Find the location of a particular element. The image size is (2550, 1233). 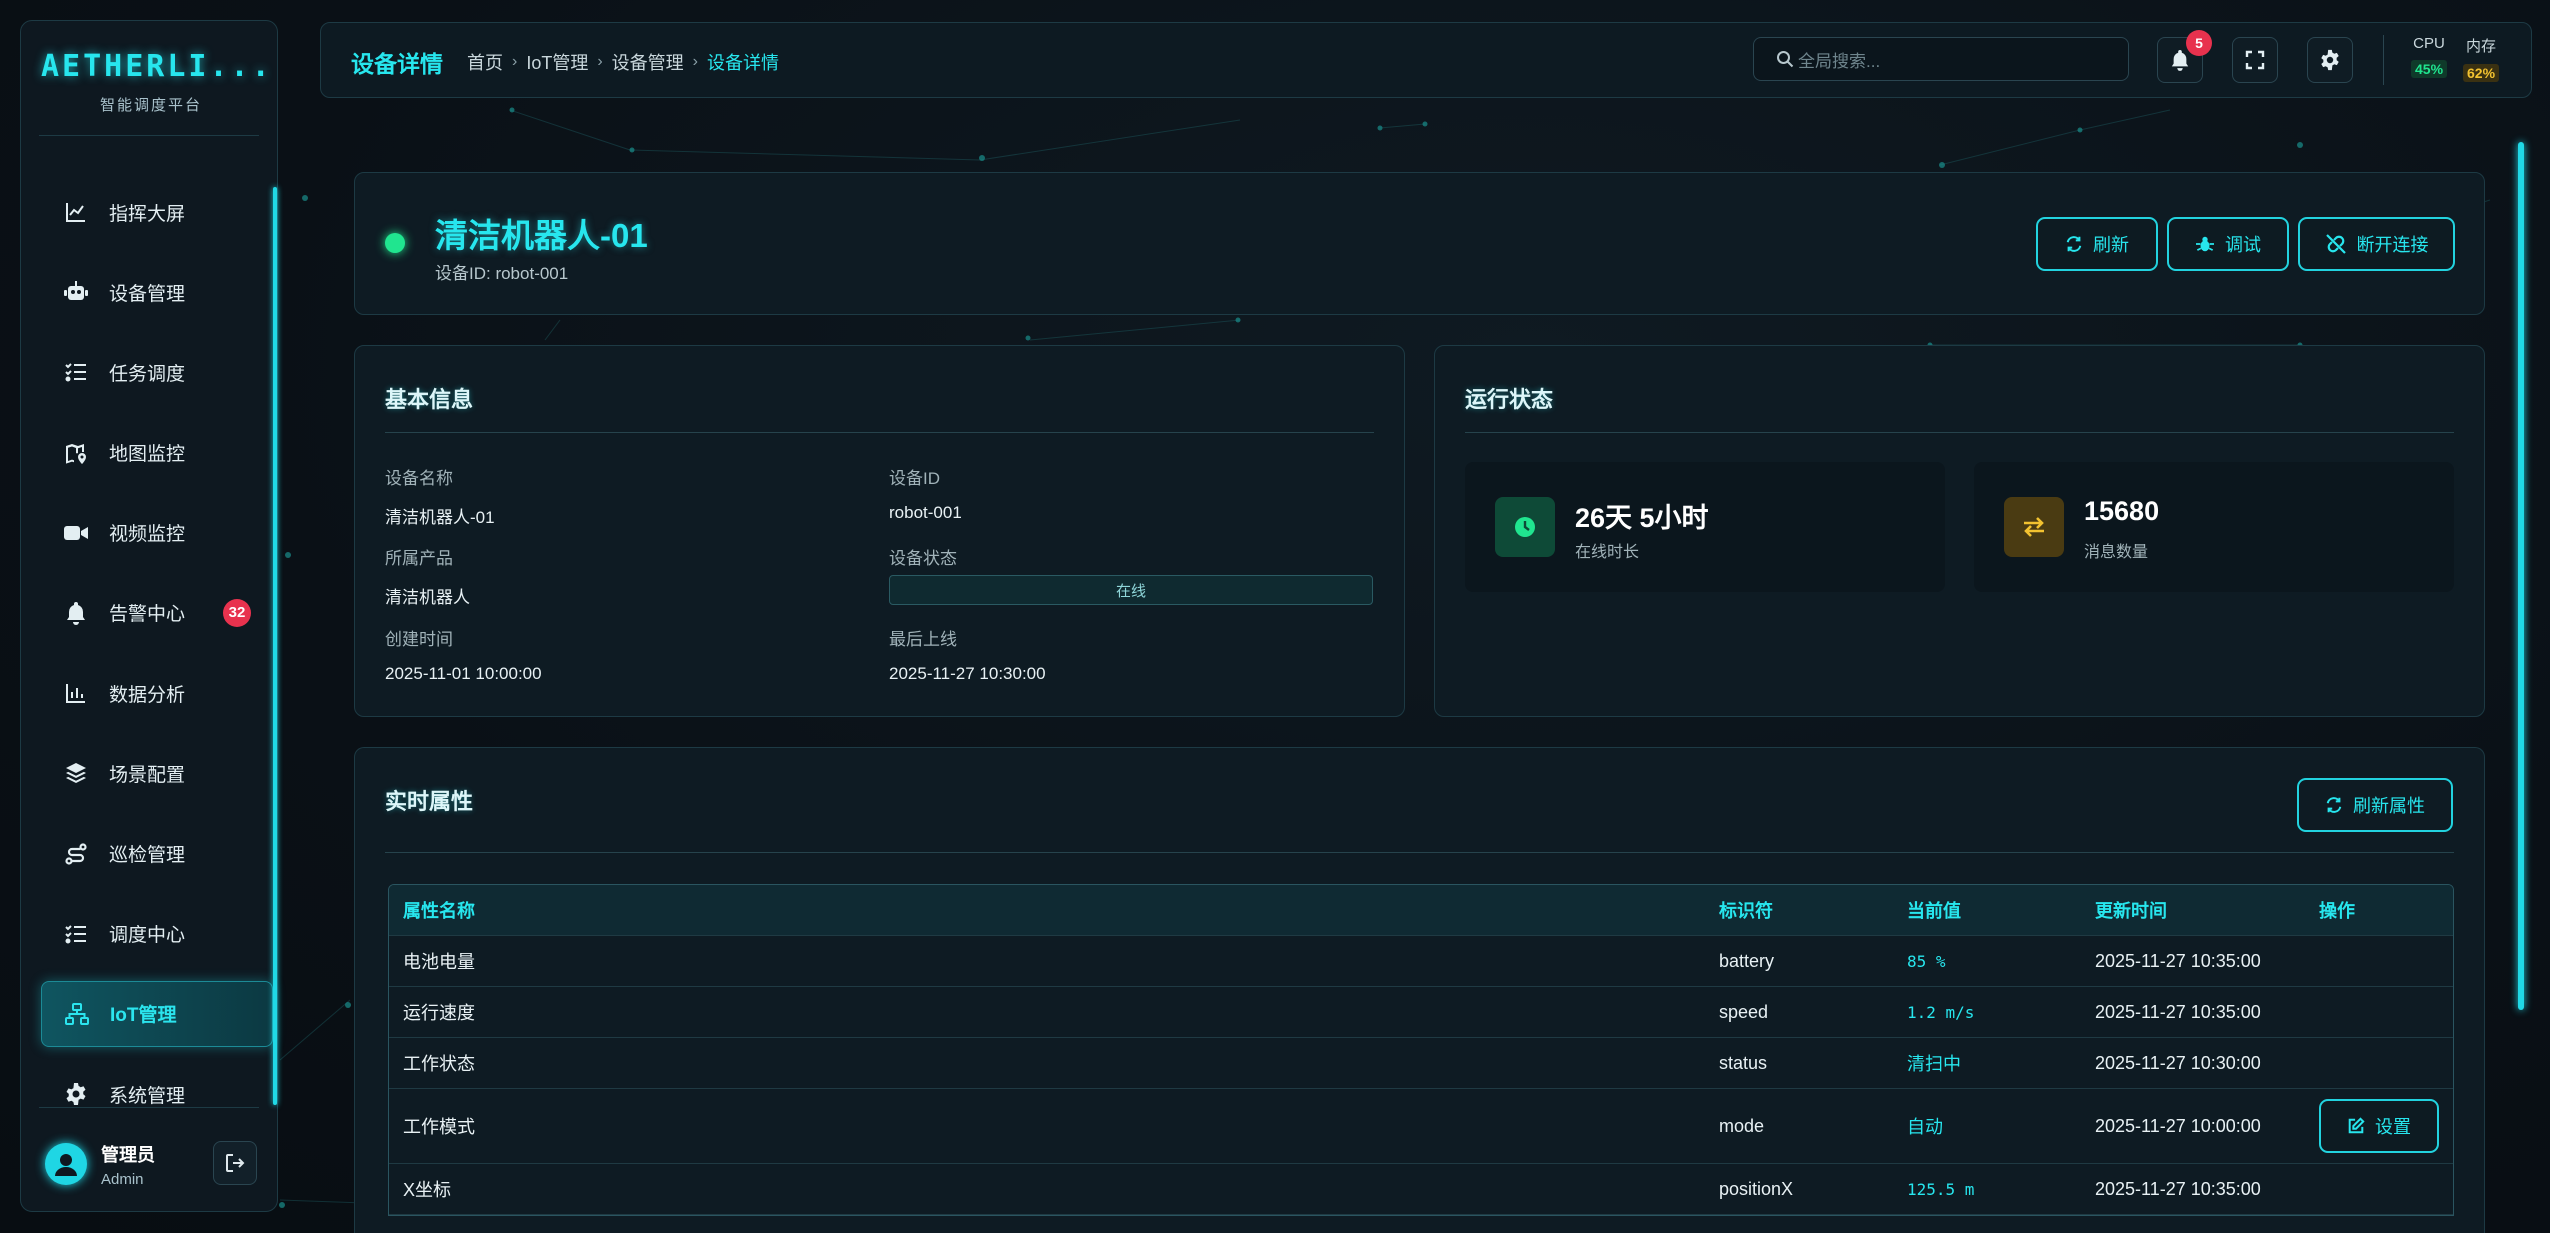

disconnect-label: 断开连接 is located at coordinates (2392, 245).